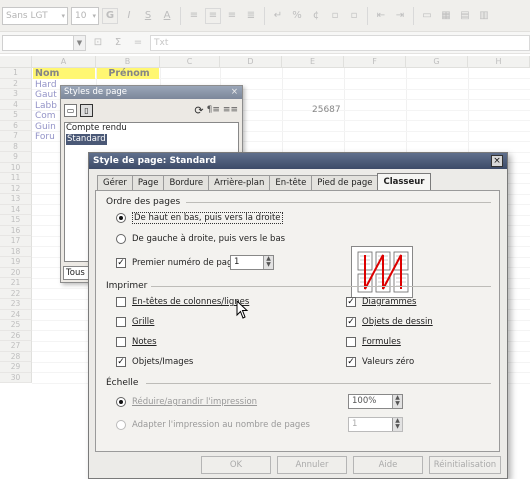  Describe the element at coordinates (46, 106) in the screenshot. I see `cell-a4: Labb` at that location.